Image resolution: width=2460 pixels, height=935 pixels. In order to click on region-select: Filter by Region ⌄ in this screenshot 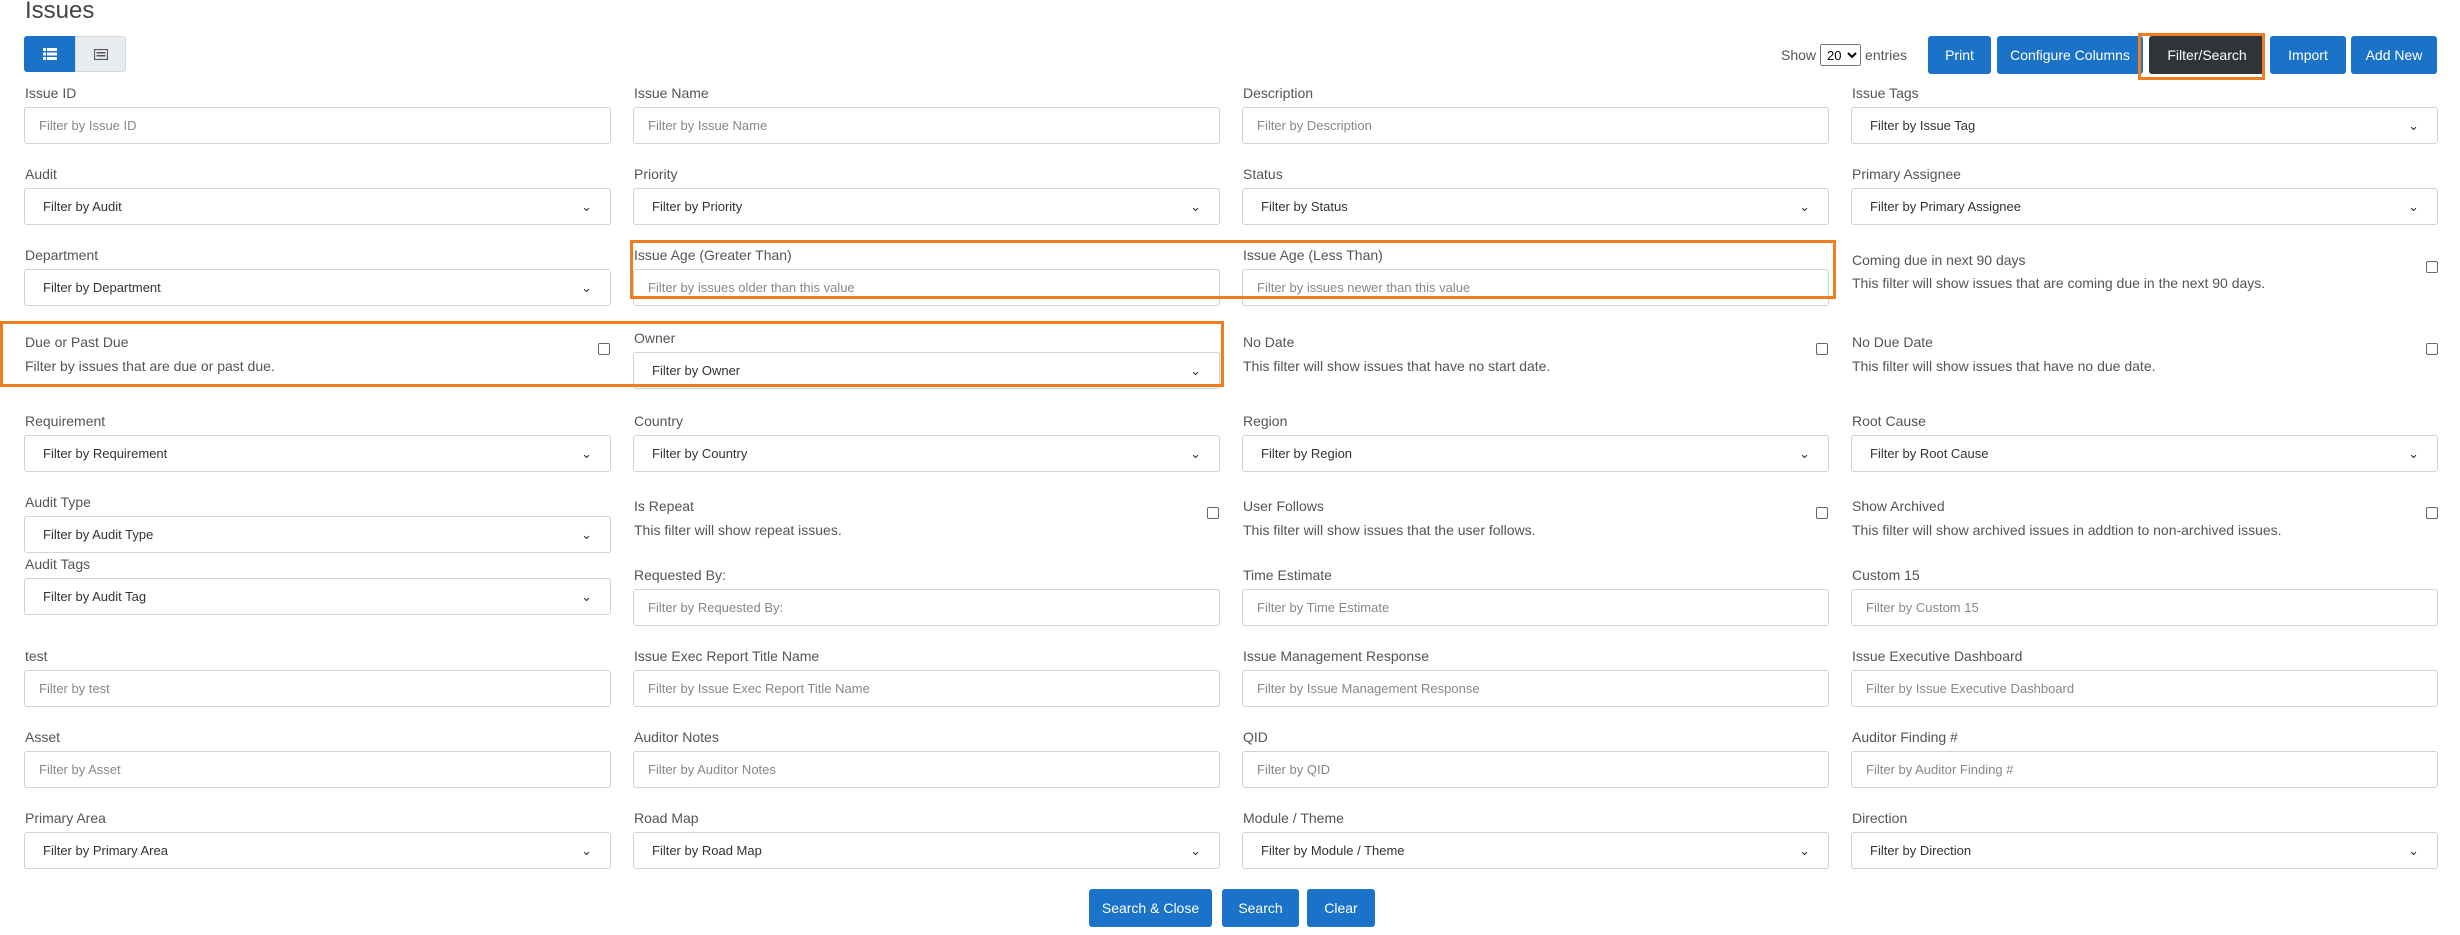, I will do `click(1535, 453)`.